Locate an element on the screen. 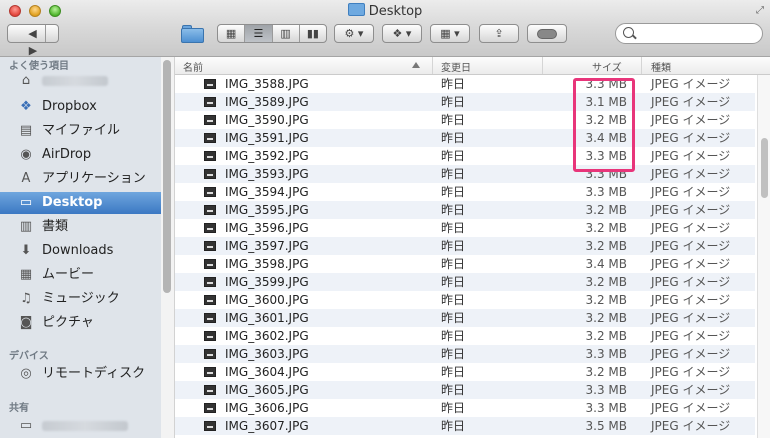 Image resolution: width=770 pixels, height=438 pixels. table-row: IMG_3593.JPG 昨日 3.3 MB JPEG イメージ is located at coordinates (465, 174).